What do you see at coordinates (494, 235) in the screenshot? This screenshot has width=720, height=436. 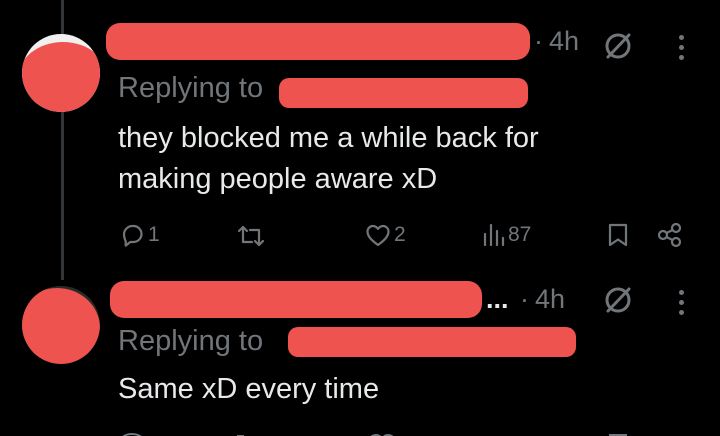 I see `views-icon` at bounding box center [494, 235].